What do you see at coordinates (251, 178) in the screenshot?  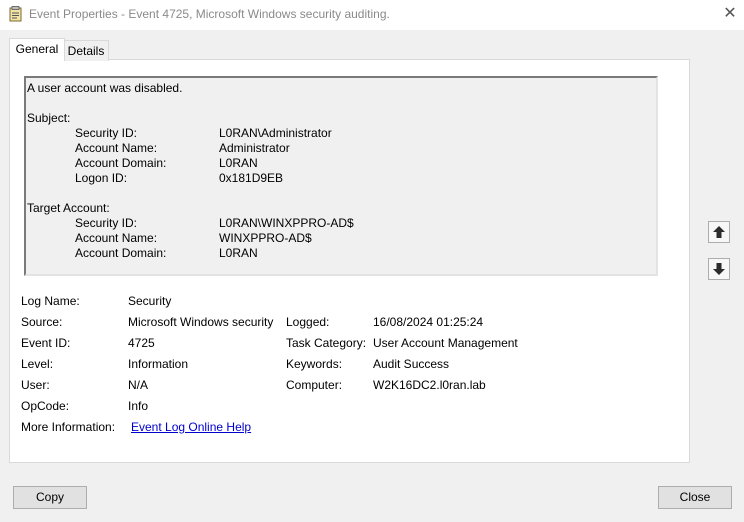 I see `subject-logon-id-value: 0x181D9EB` at bounding box center [251, 178].